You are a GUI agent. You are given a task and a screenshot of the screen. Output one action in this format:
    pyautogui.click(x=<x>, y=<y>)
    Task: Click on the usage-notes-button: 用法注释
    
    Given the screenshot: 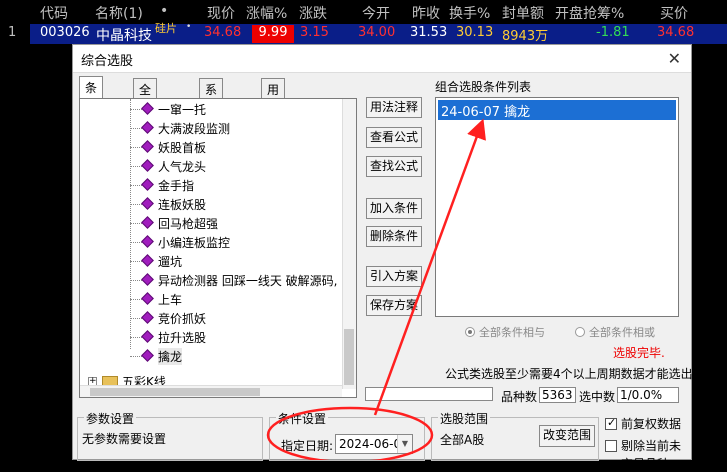 What is the action you would take?
    pyautogui.click(x=394, y=107)
    